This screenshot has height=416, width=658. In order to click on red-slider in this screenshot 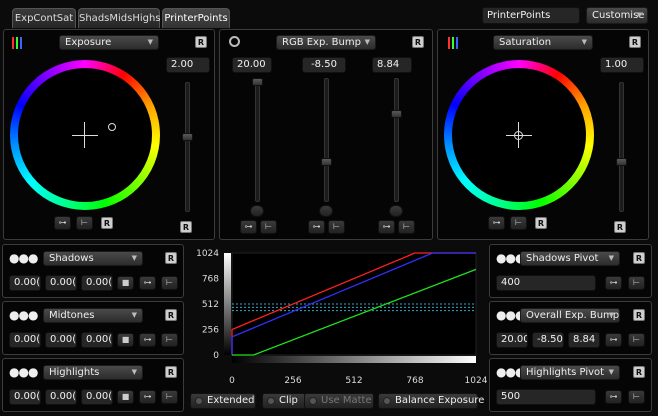, I will do `click(257, 140)`.